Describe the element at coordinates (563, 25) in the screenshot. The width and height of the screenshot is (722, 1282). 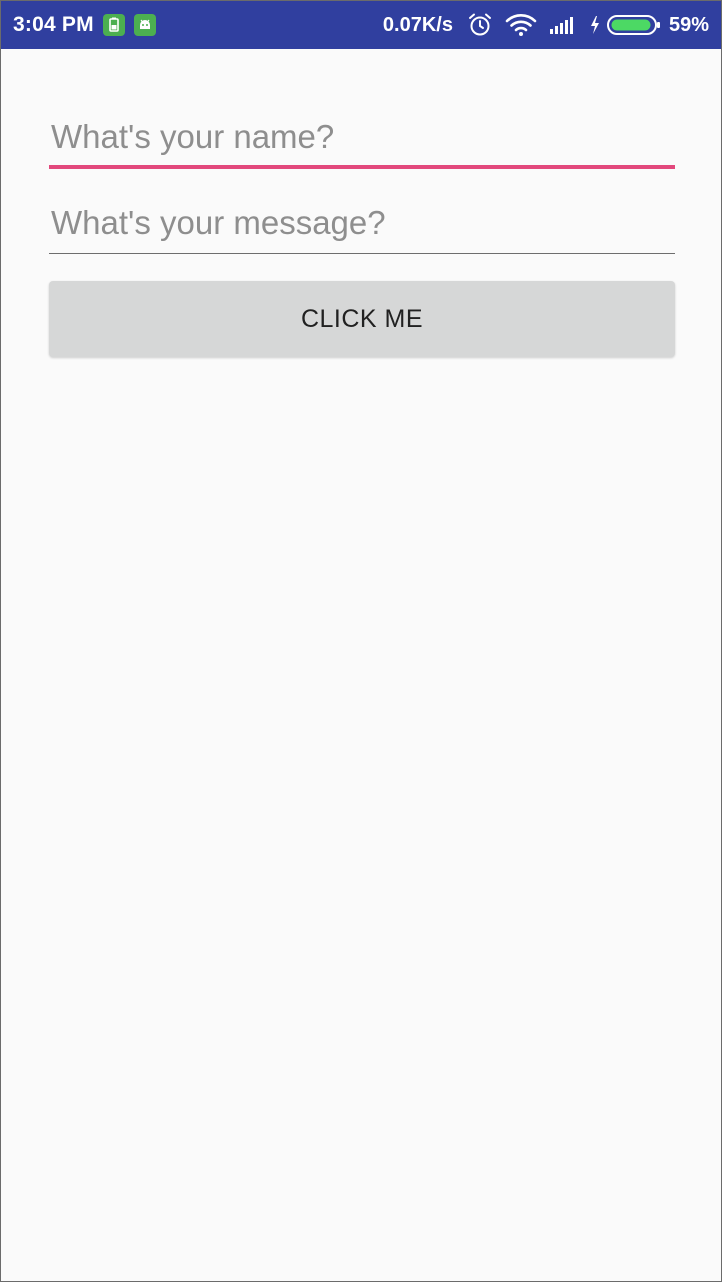
I see `cellular-signal-icon` at that location.